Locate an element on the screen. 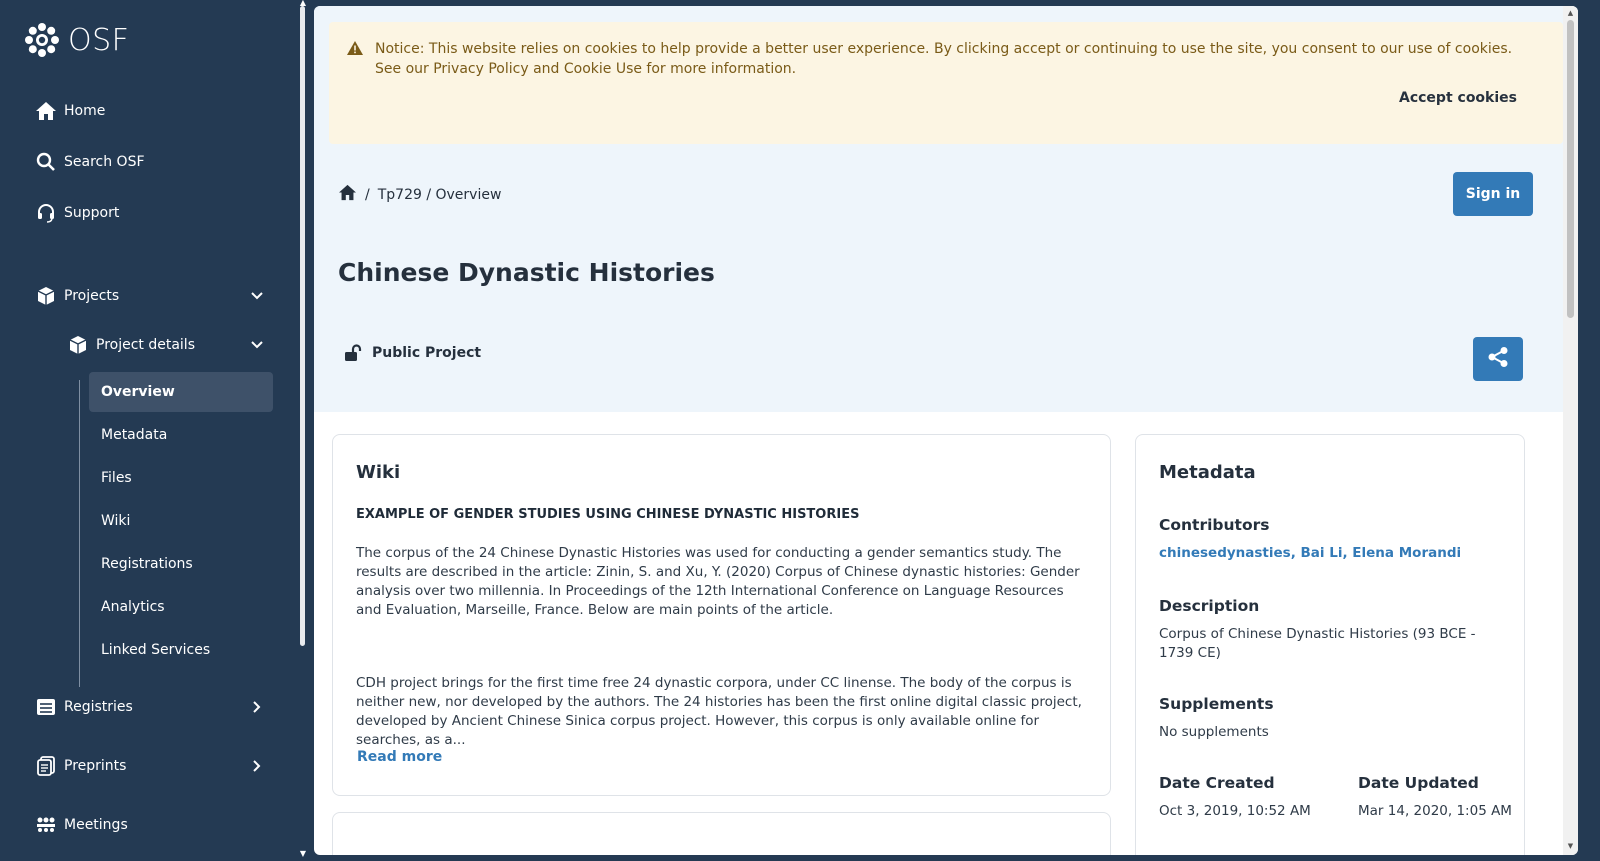 The image size is (1600, 861). headset-icon is located at coordinates (46, 213).